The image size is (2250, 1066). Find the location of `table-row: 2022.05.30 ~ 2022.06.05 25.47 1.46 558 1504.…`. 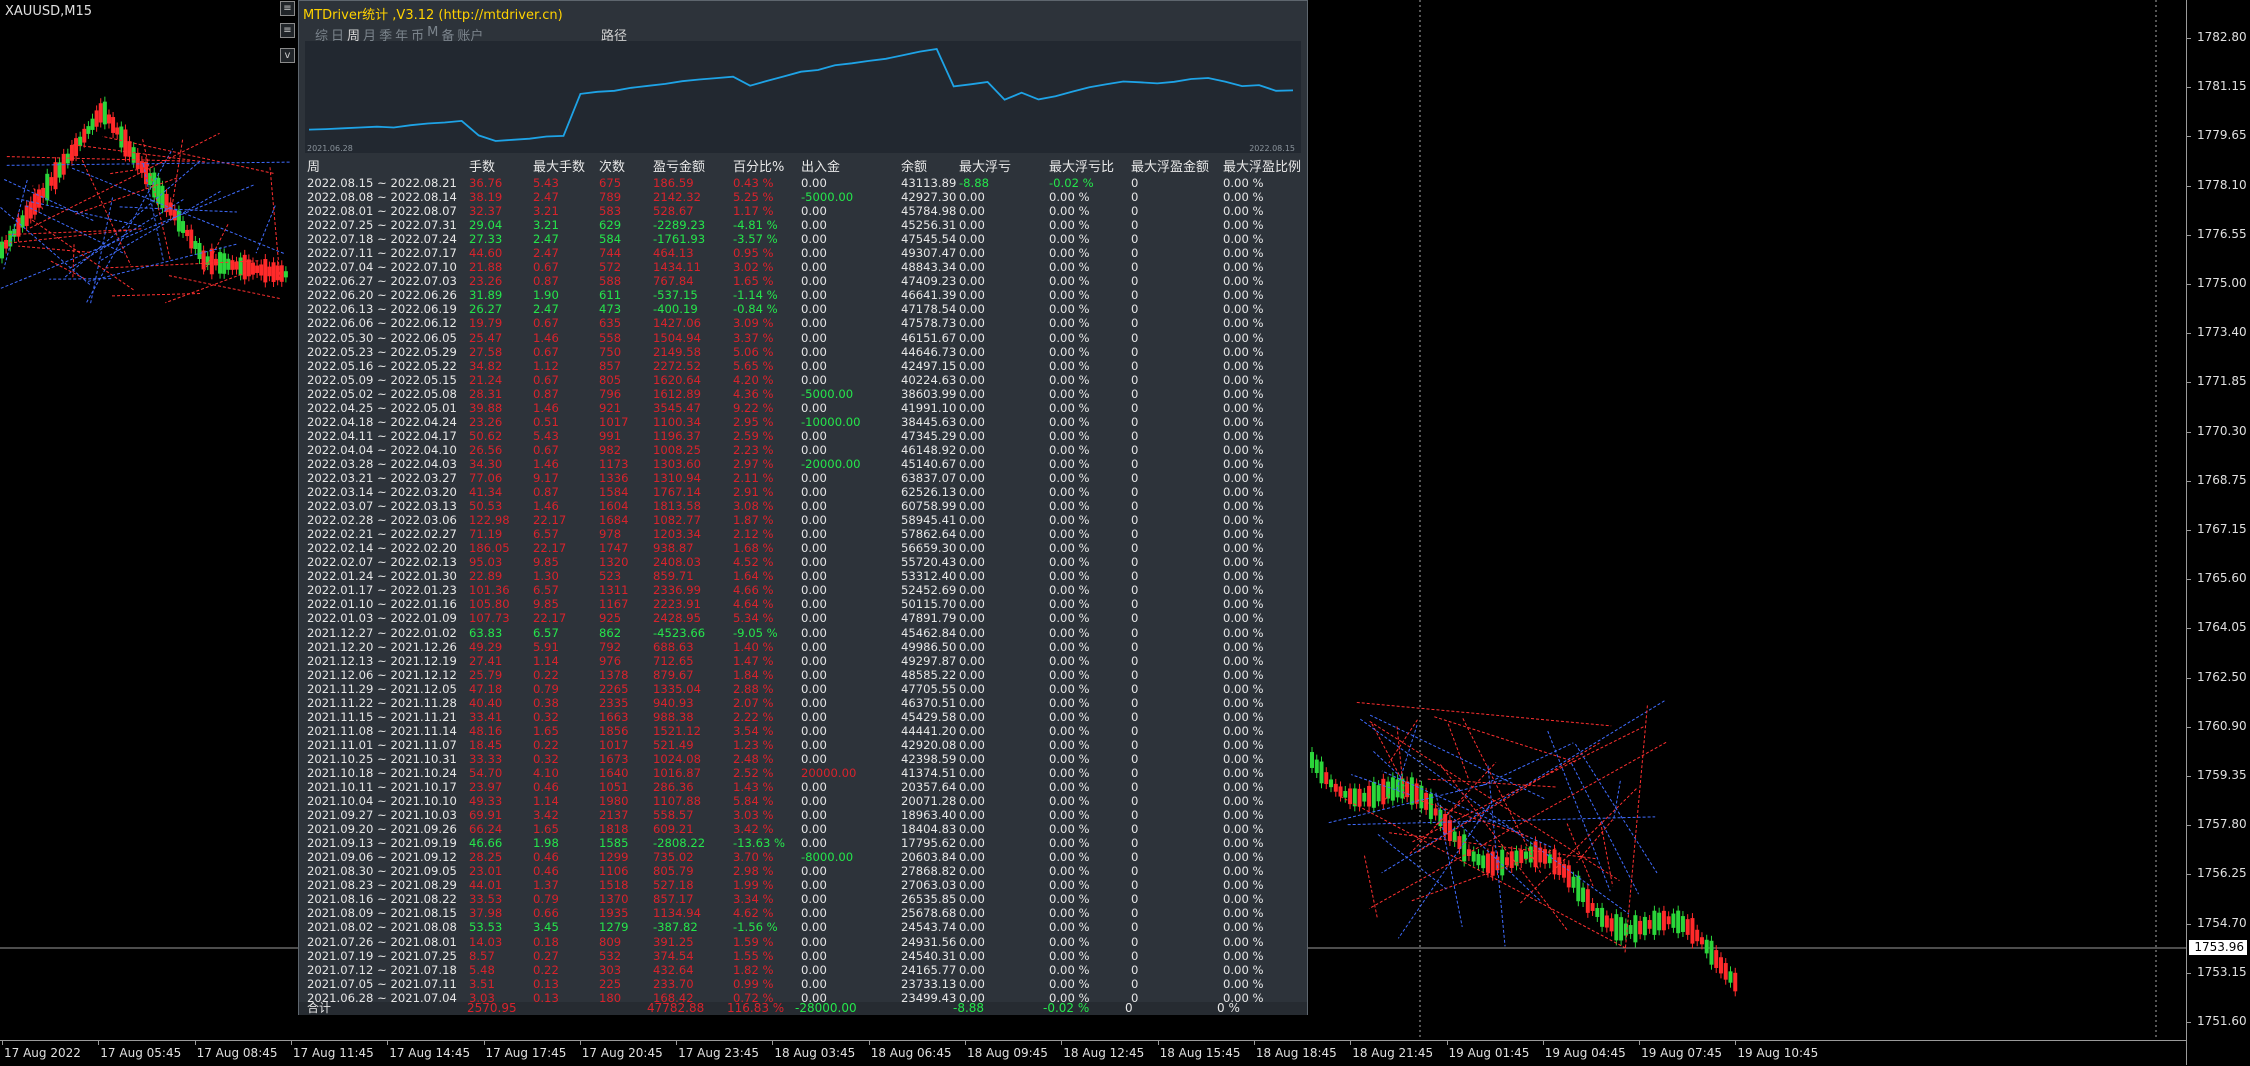

table-row: 2022.05.30 ~ 2022.06.05 25.47 1.46 558 1504.… is located at coordinates (805, 338).